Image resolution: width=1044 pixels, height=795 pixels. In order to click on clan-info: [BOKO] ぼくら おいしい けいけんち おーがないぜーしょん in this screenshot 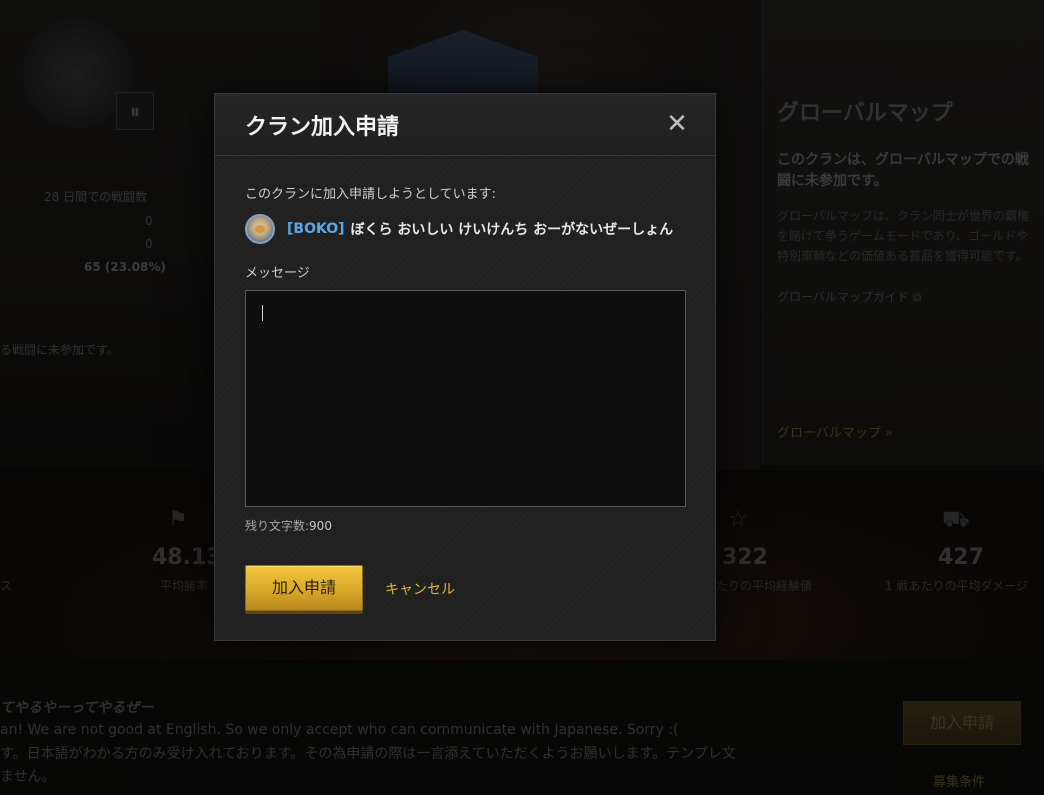, I will do `click(459, 229)`.